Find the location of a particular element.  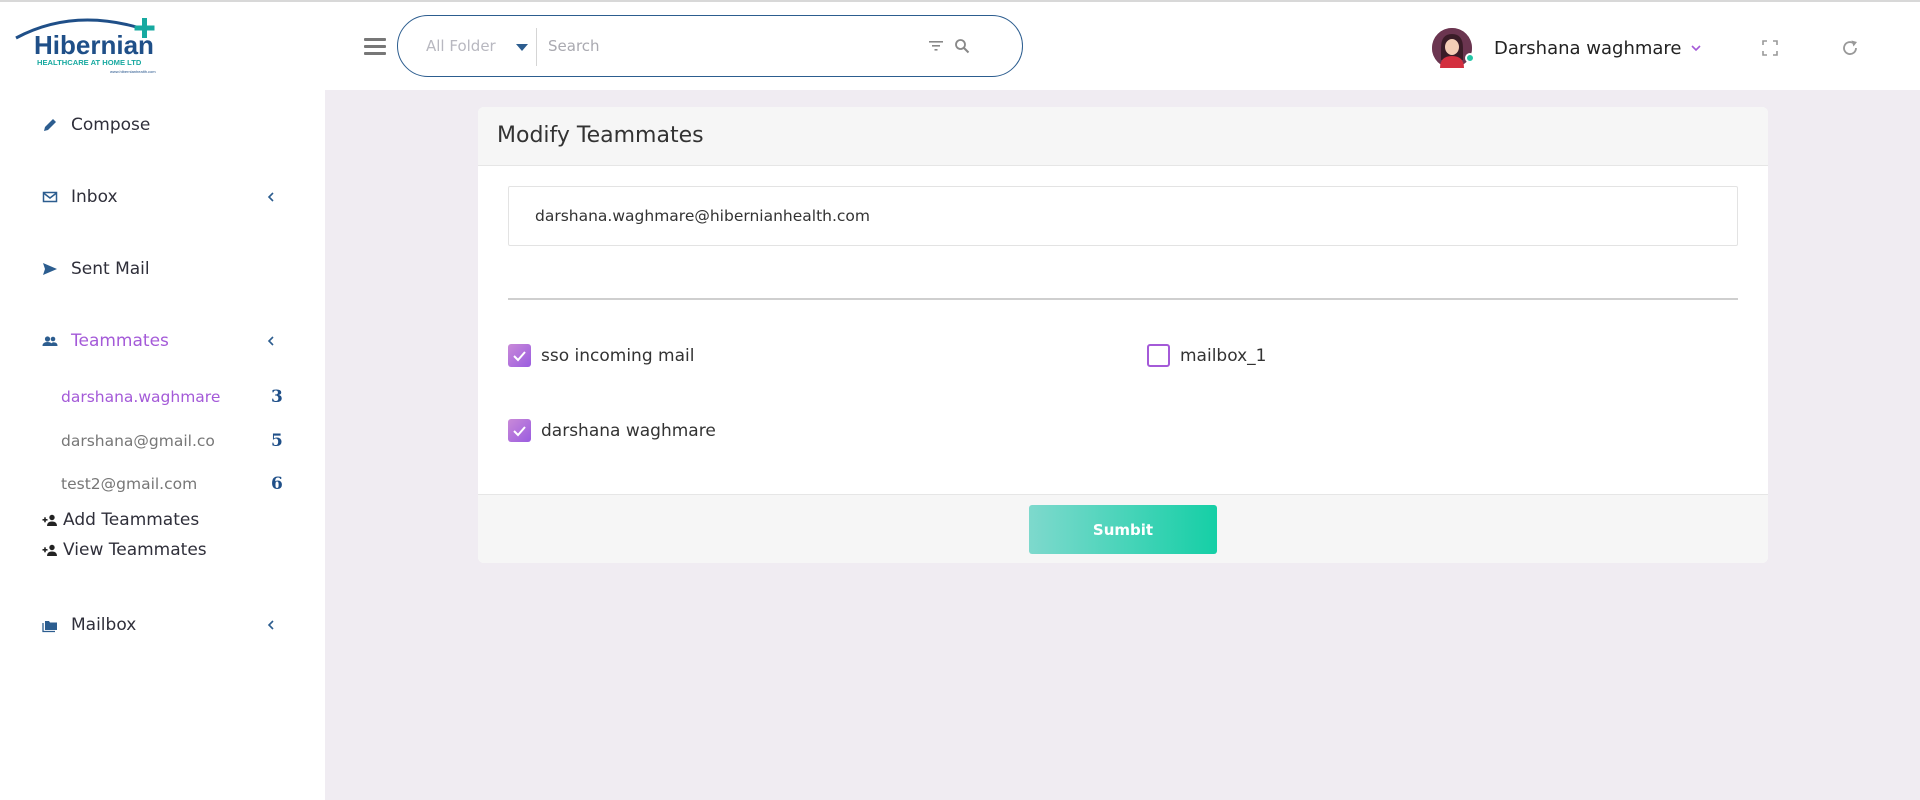

checkbox-darshana-waghmare: darshana waghmare is located at coordinates (612, 430).